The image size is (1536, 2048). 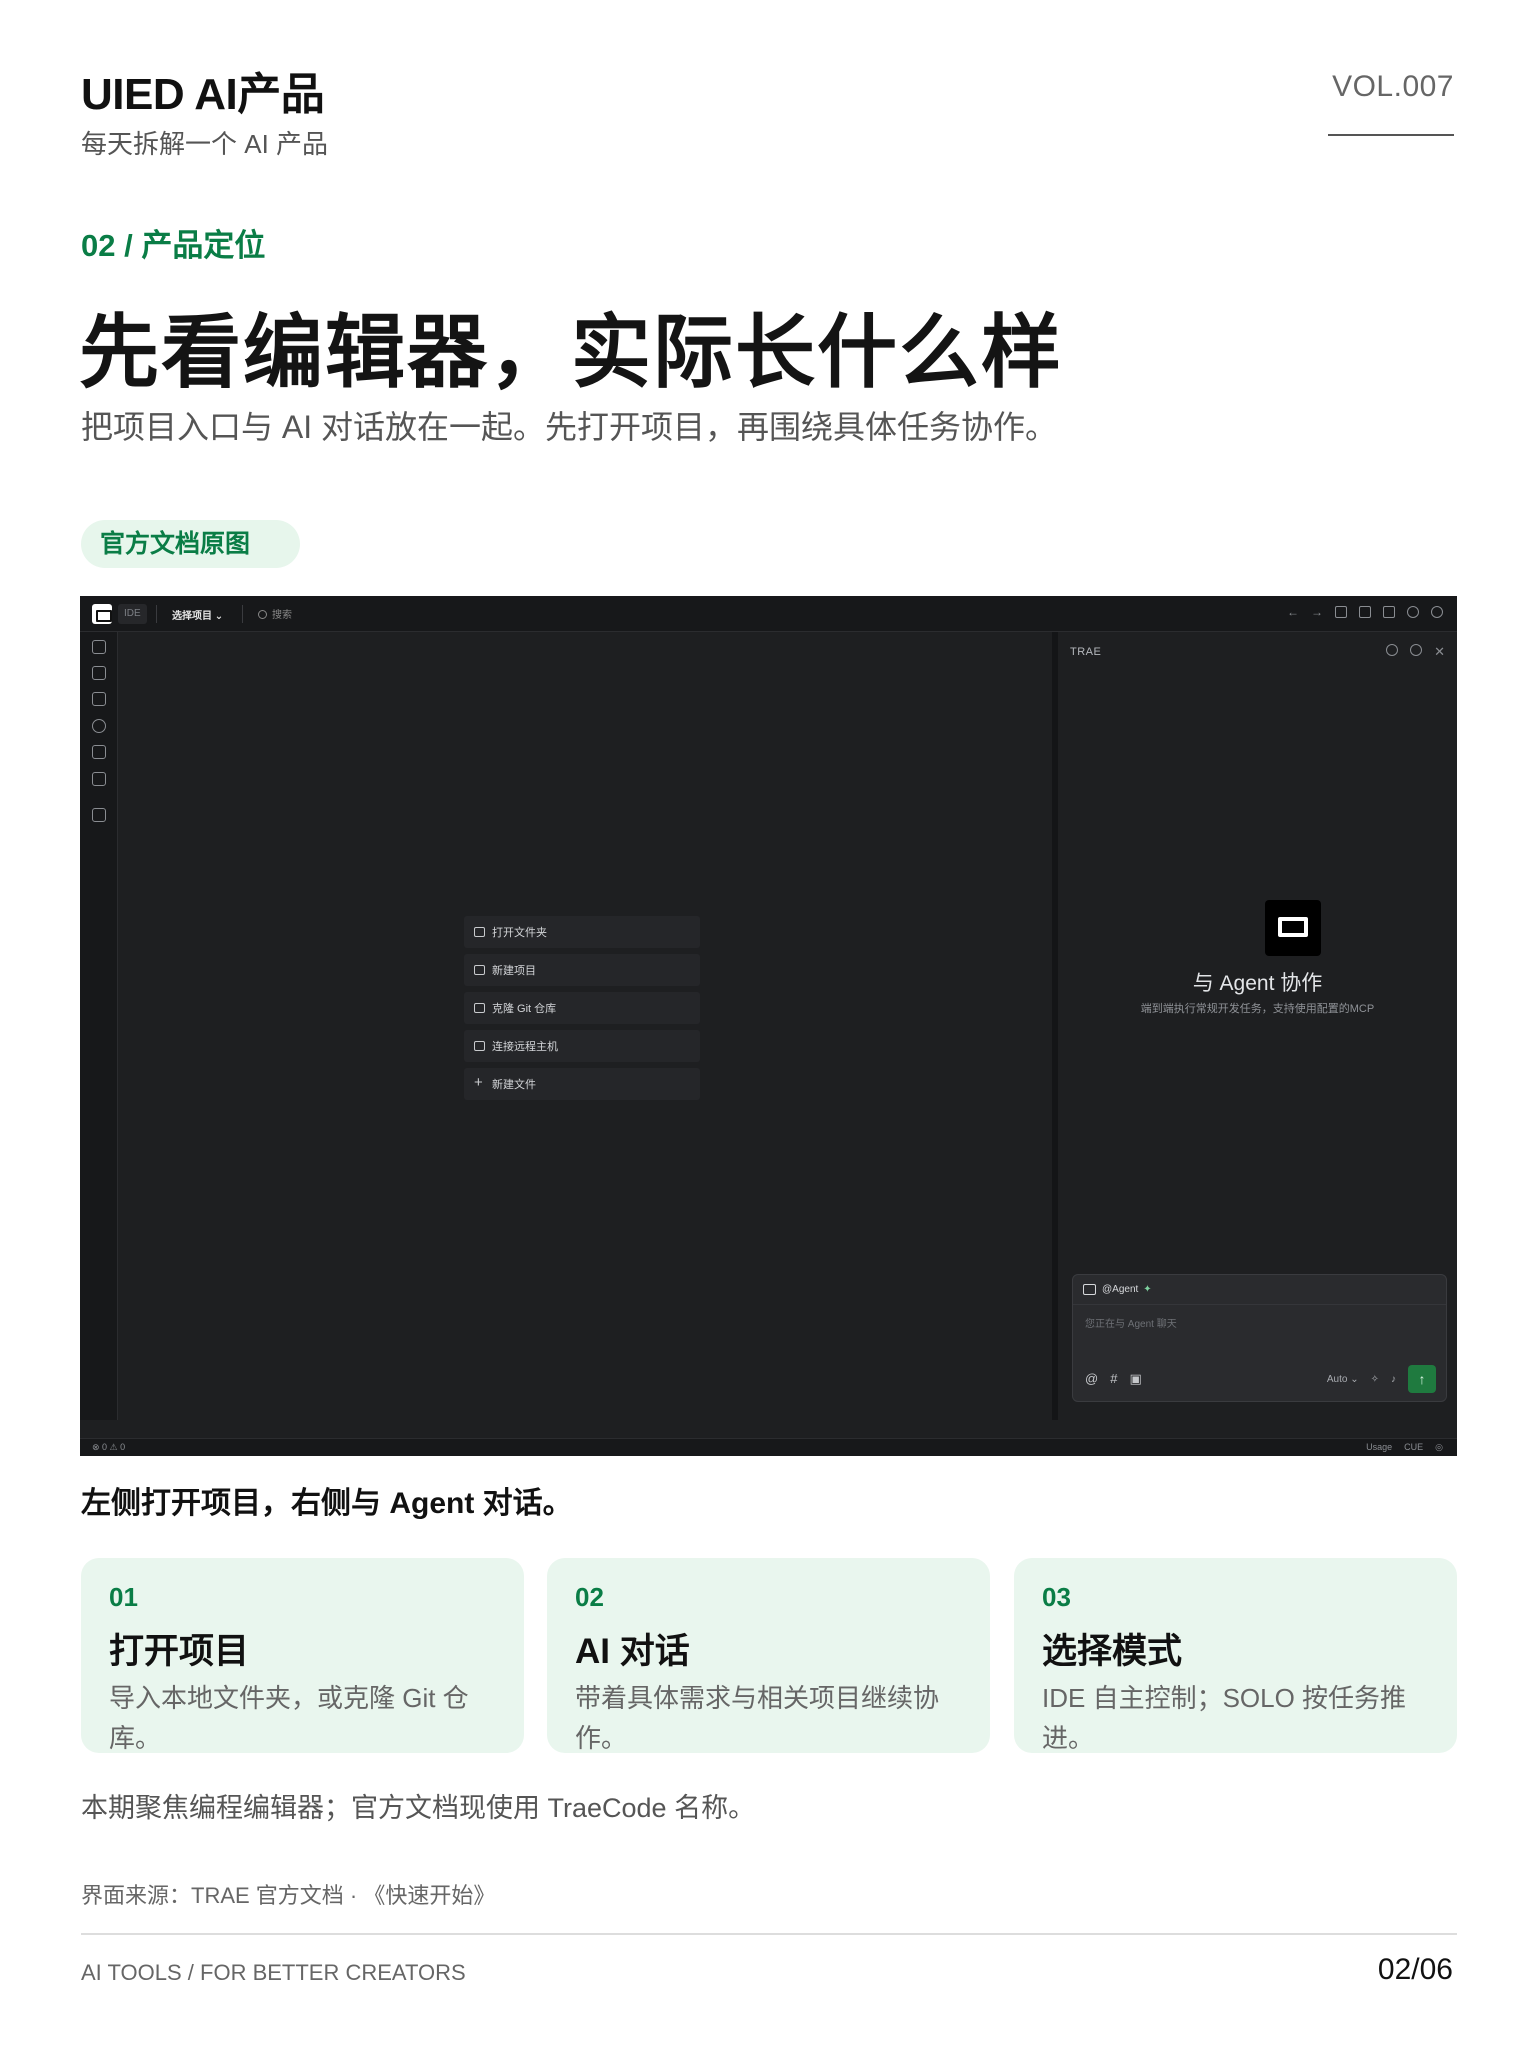 I want to click on chat-agent-selector: @Agent ✦, so click(x=1259, y=1290).